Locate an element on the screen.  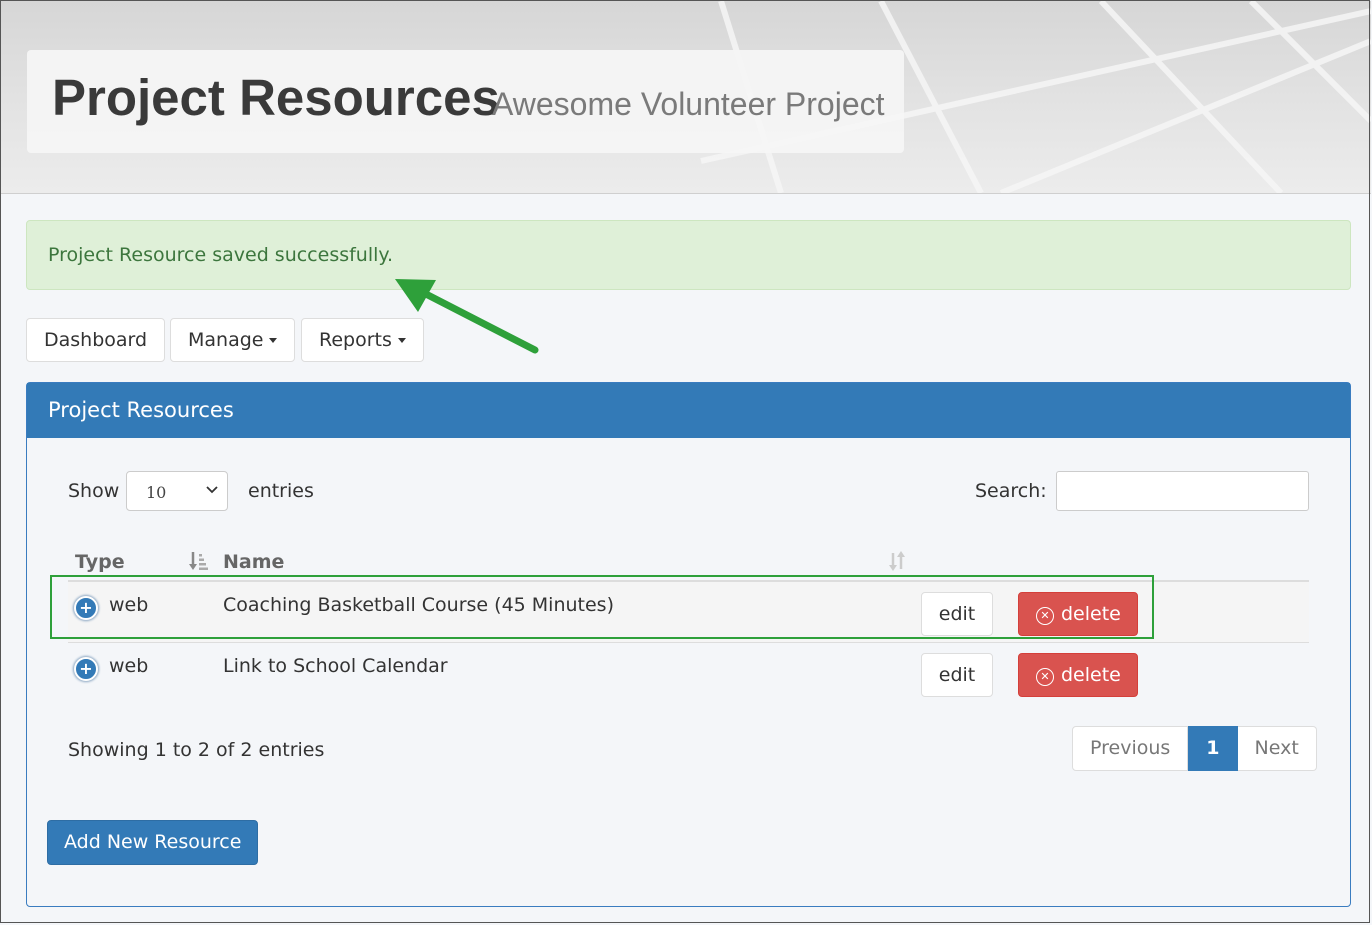
next-page-button: Next is located at coordinates (1277, 748).